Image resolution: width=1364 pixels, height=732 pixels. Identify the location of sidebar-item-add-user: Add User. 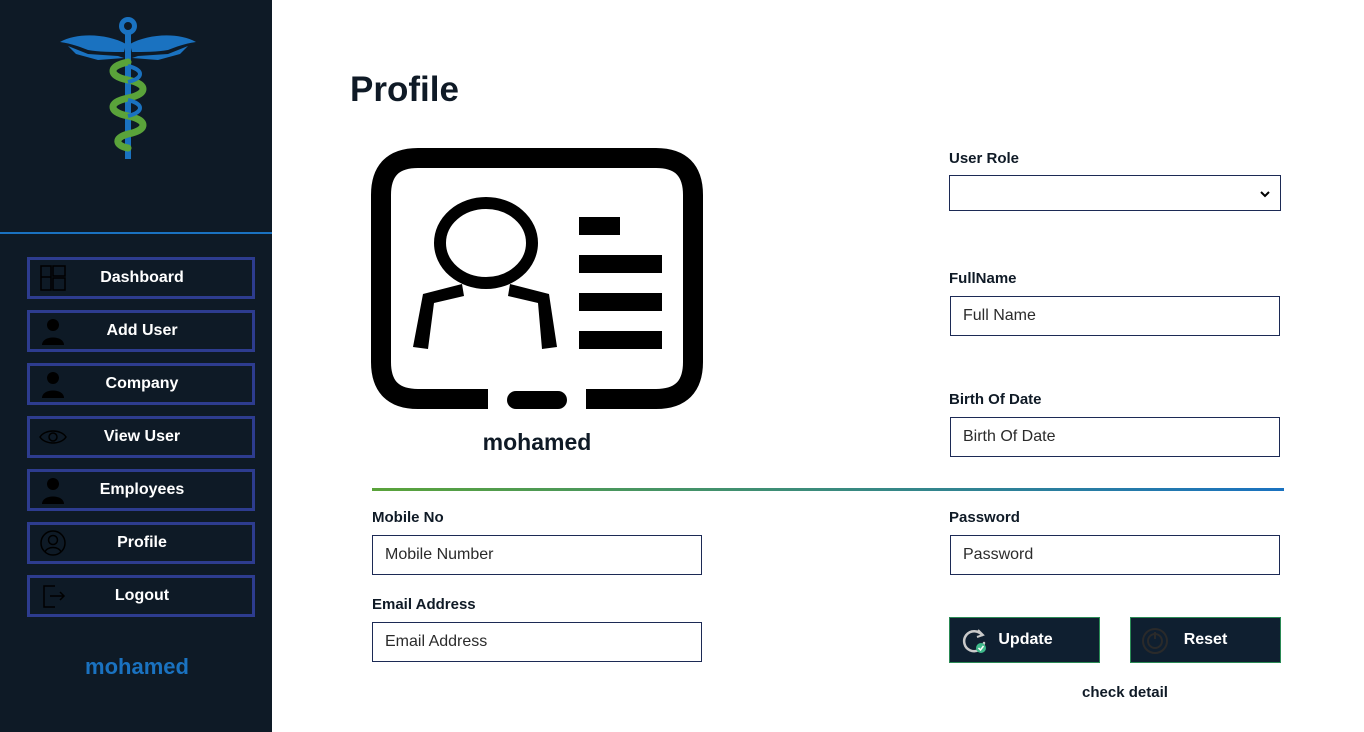
(141, 331).